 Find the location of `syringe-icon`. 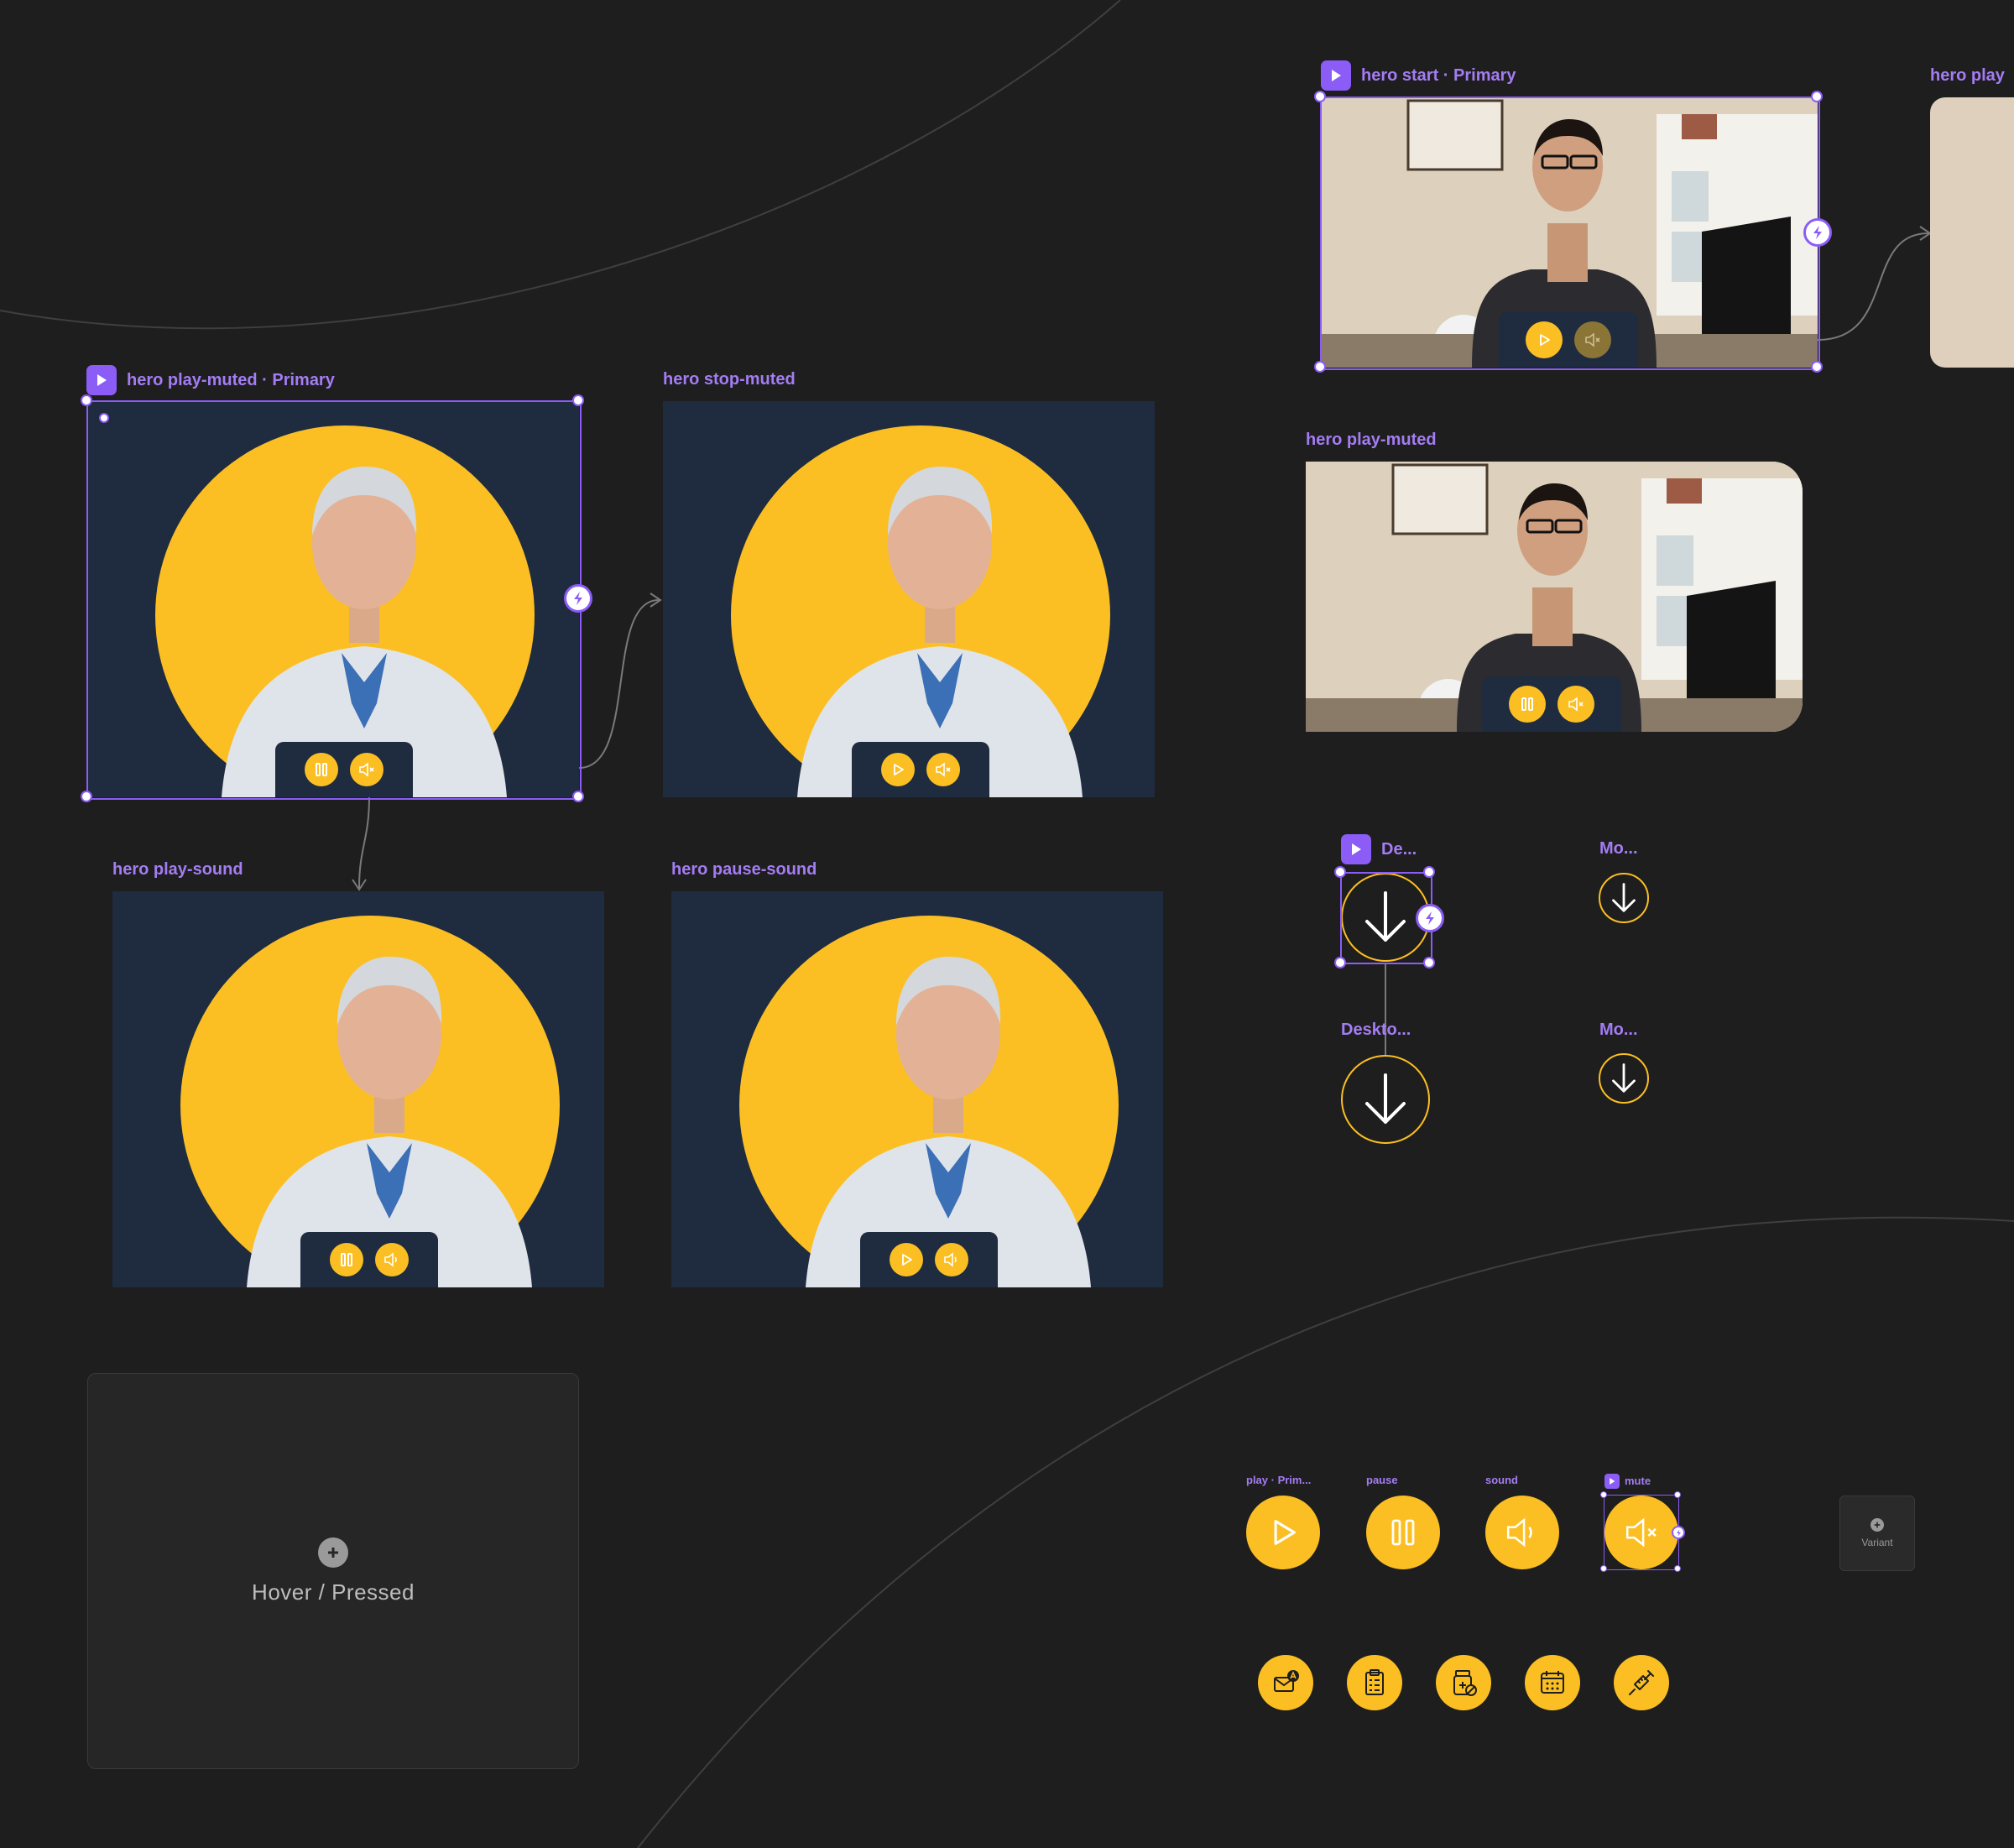

syringe-icon is located at coordinates (1641, 1682).